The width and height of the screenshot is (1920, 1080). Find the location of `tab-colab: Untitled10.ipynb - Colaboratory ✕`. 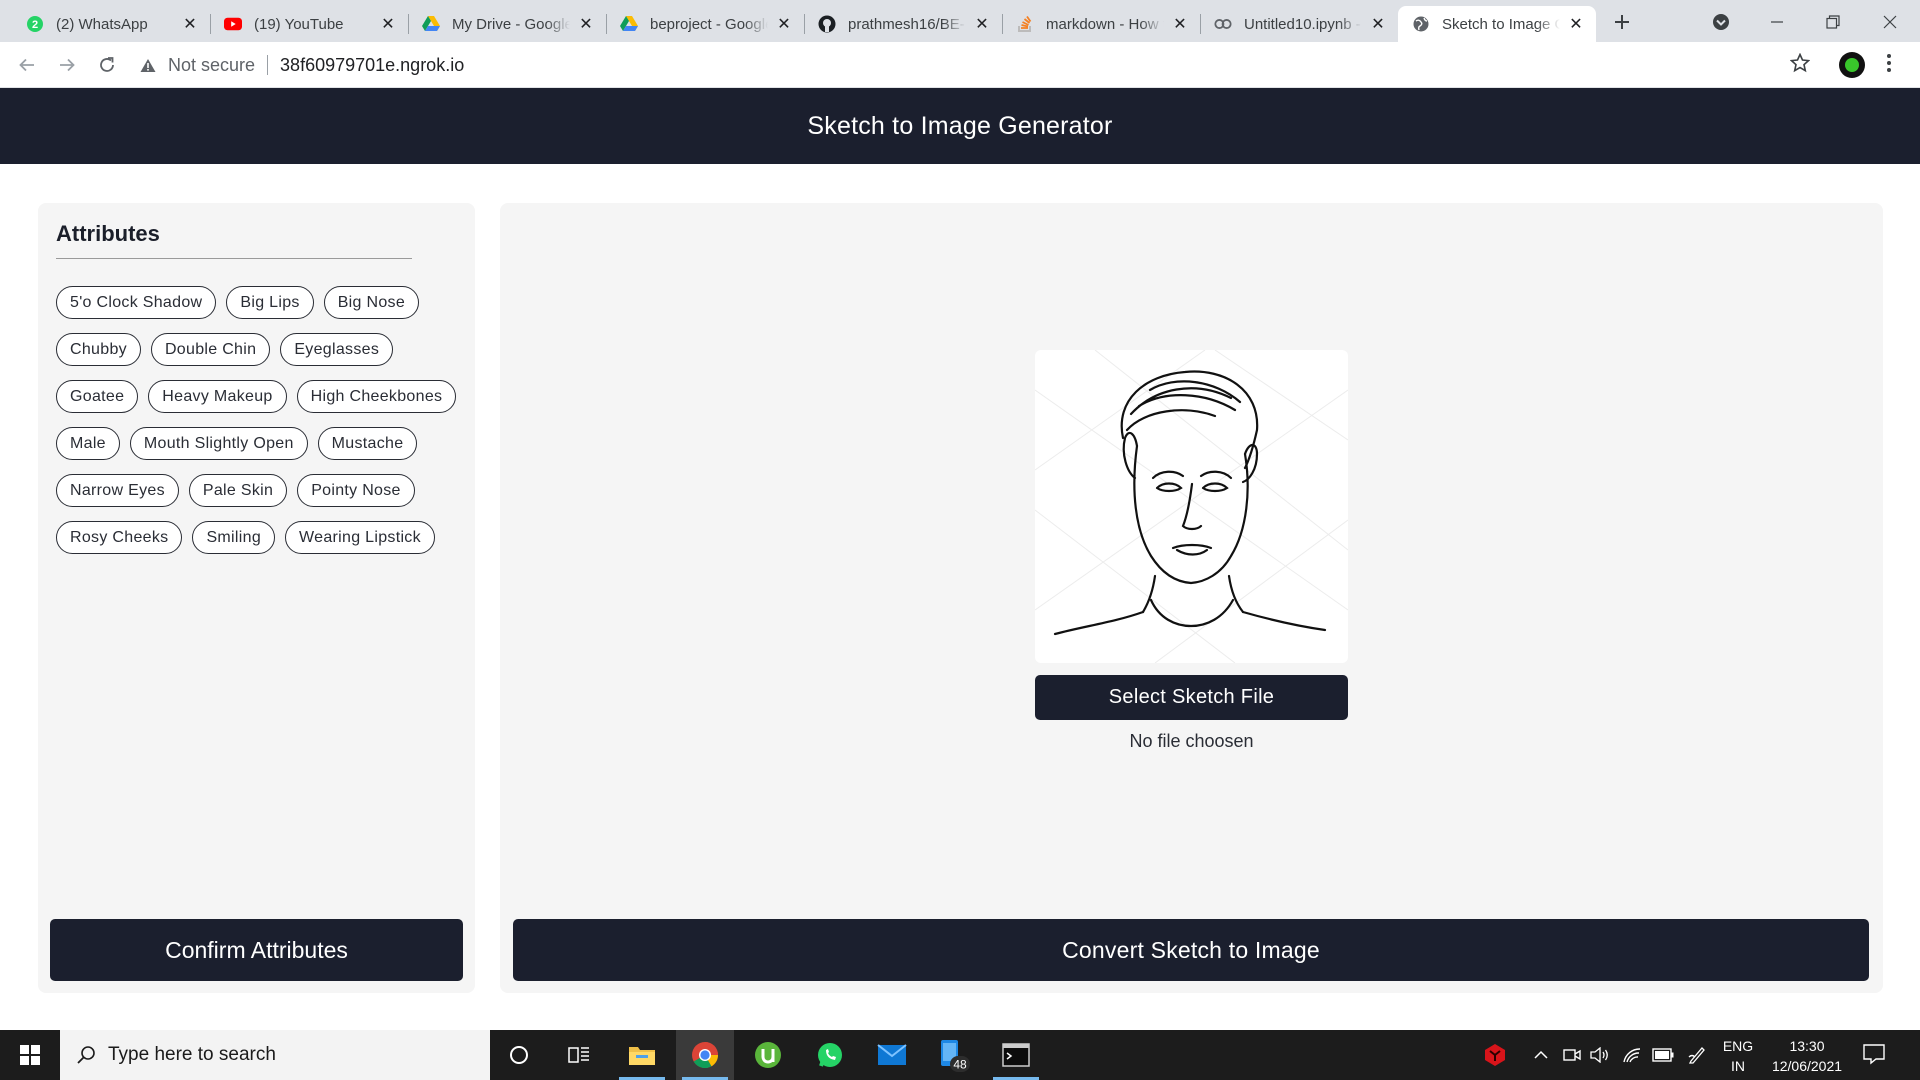

tab-colab: Untitled10.ipynb - Colaboratory ✕ is located at coordinates (1299, 24).